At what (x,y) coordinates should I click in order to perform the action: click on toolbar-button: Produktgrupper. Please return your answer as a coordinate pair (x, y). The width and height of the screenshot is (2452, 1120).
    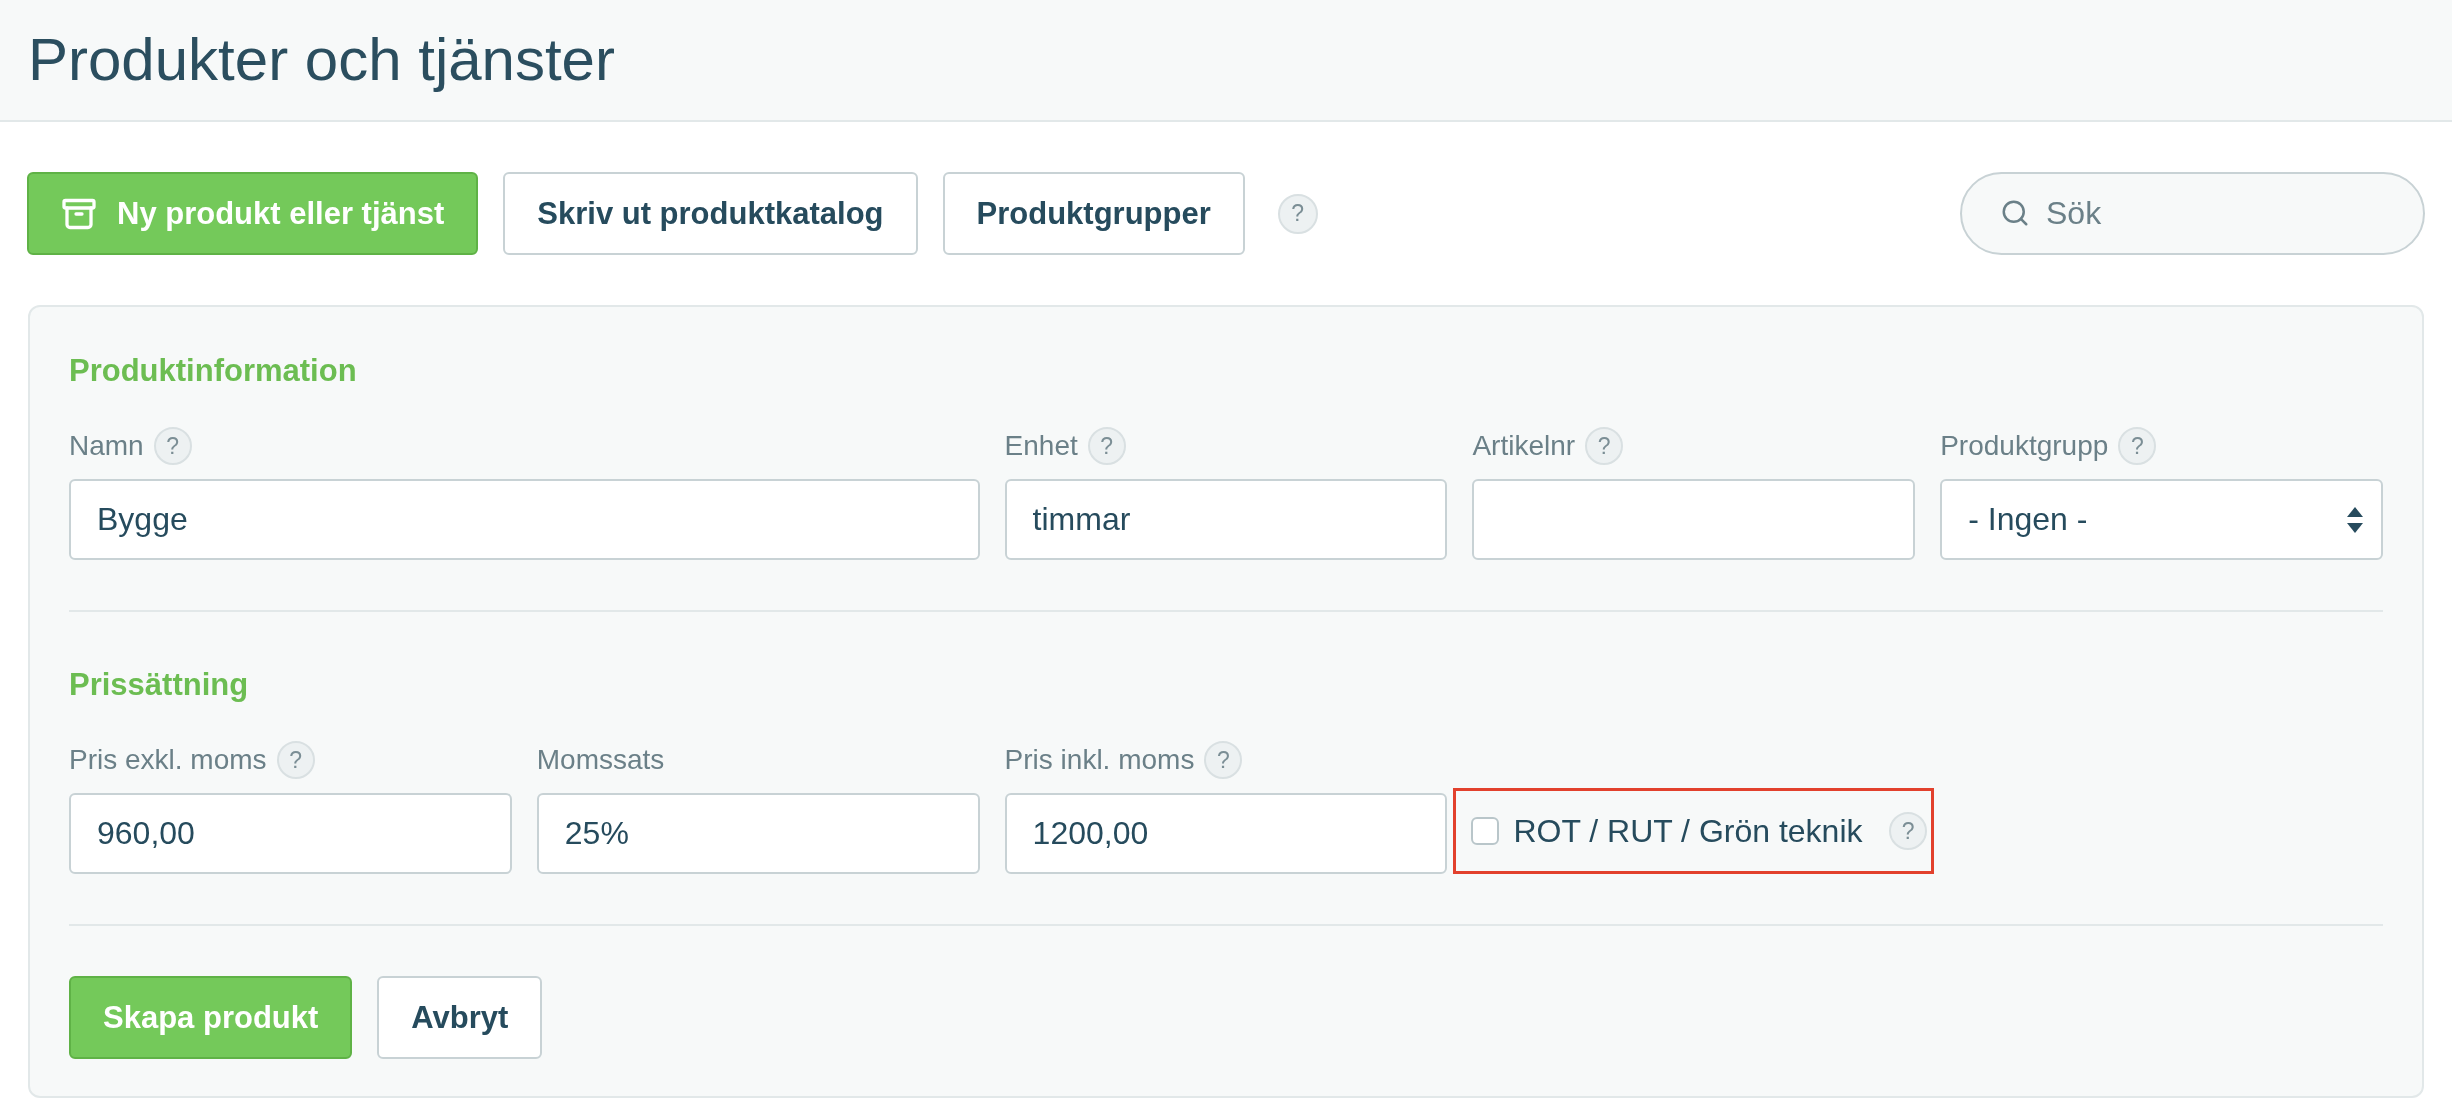
    Looking at the image, I should click on (1093, 213).